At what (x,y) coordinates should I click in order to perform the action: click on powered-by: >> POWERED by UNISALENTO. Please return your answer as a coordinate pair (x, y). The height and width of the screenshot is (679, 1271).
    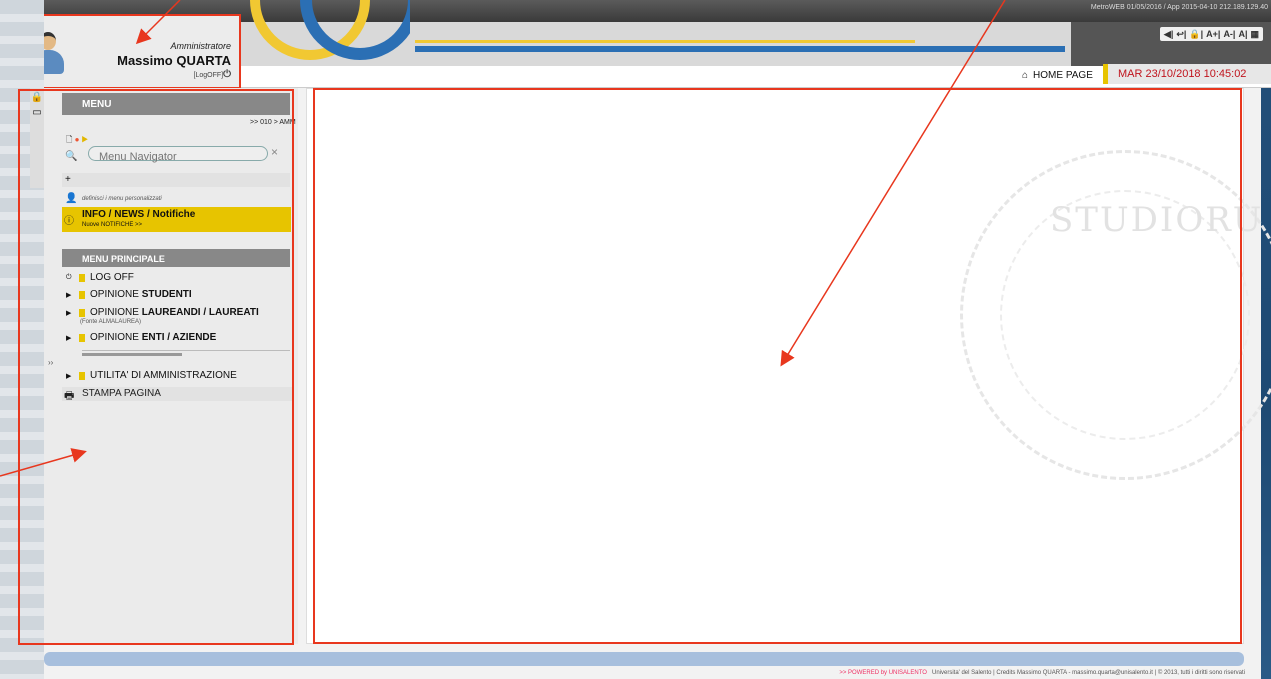
    Looking at the image, I should click on (883, 673).